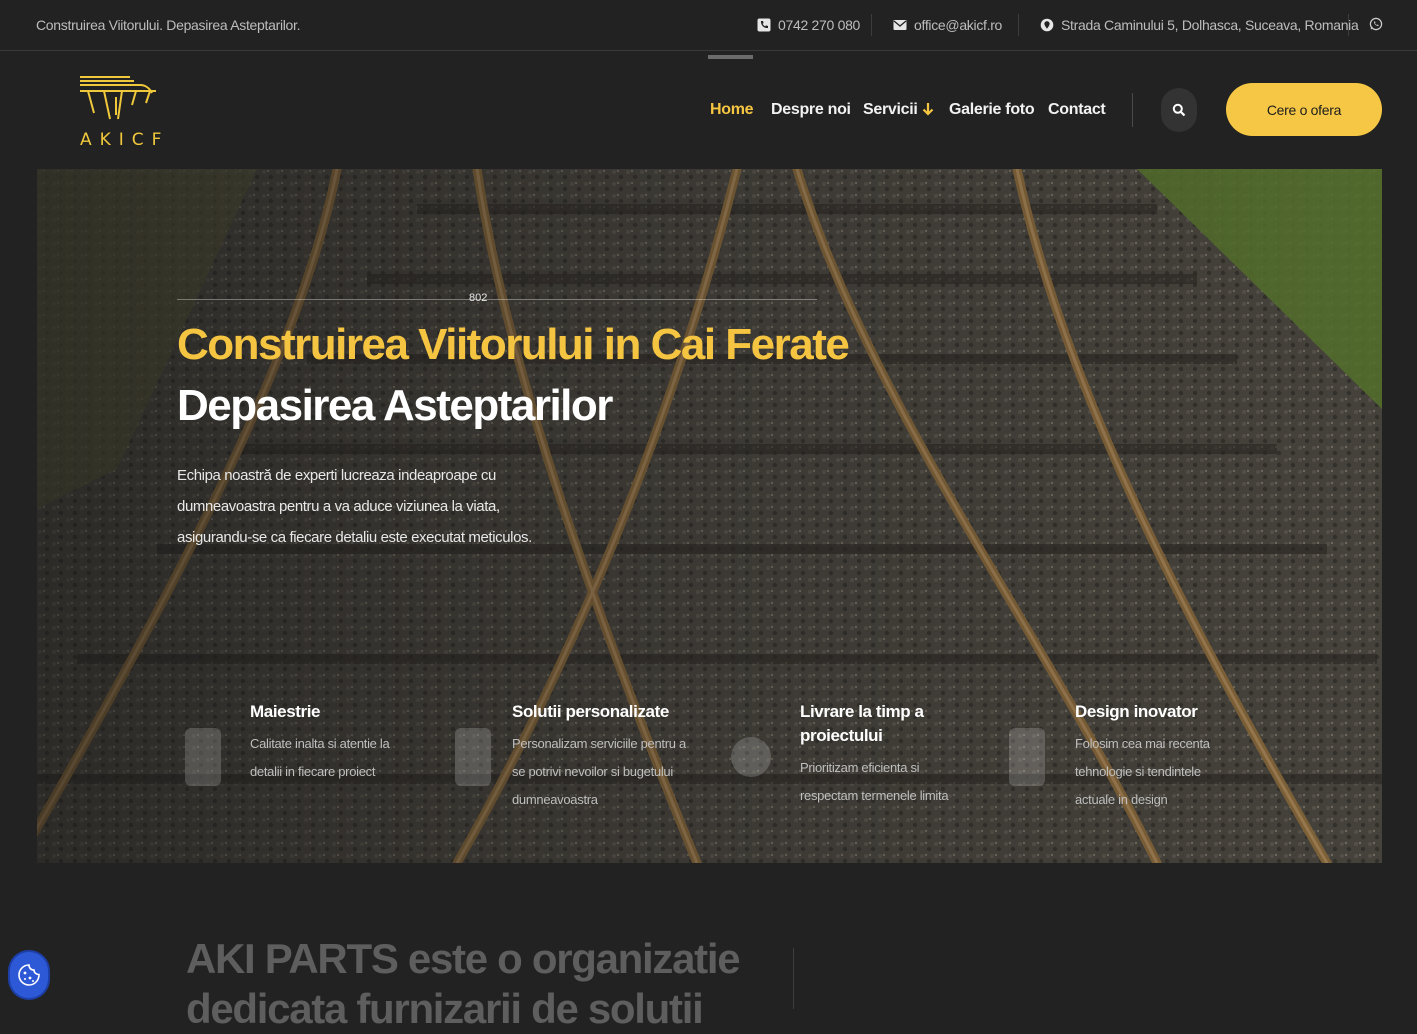 The image size is (1417, 1034). I want to click on cookie-settings-button, so click(29, 975).